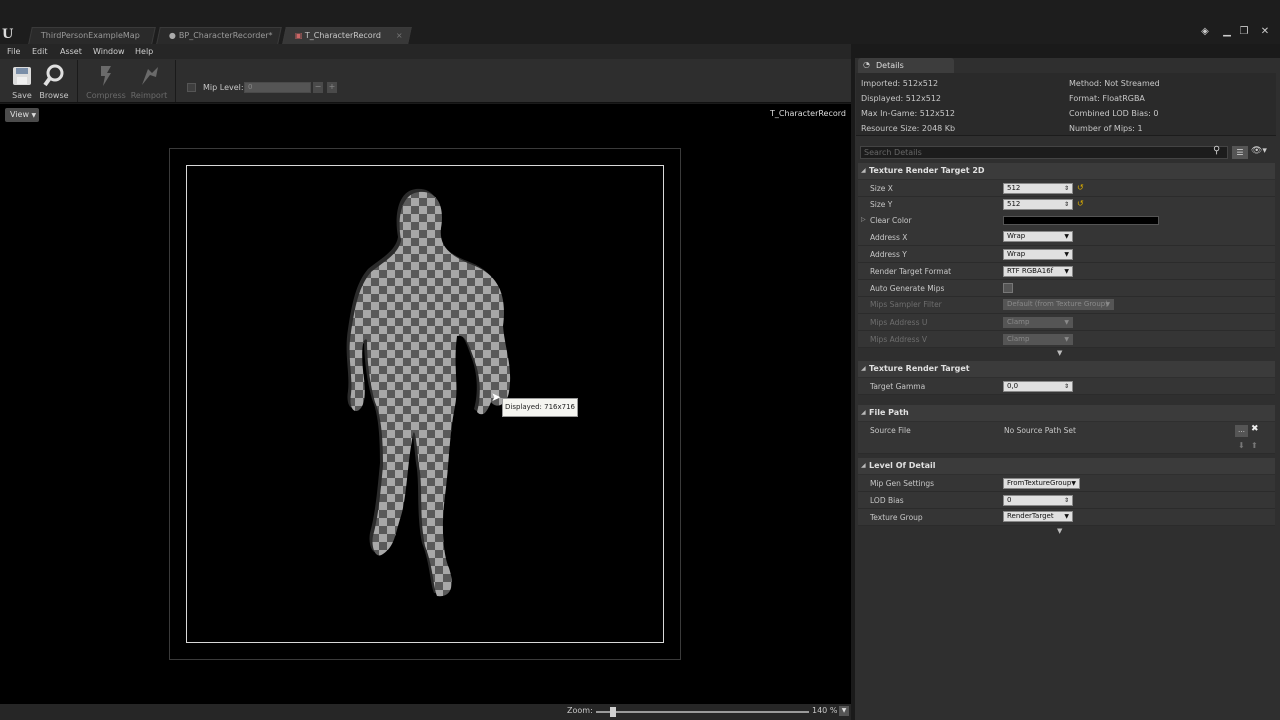 The height and width of the screenshot is (720, 1280). Describe the element at coordinates (888, 254) in the screenshot. I see `address-y-label: Address Y` at that location.